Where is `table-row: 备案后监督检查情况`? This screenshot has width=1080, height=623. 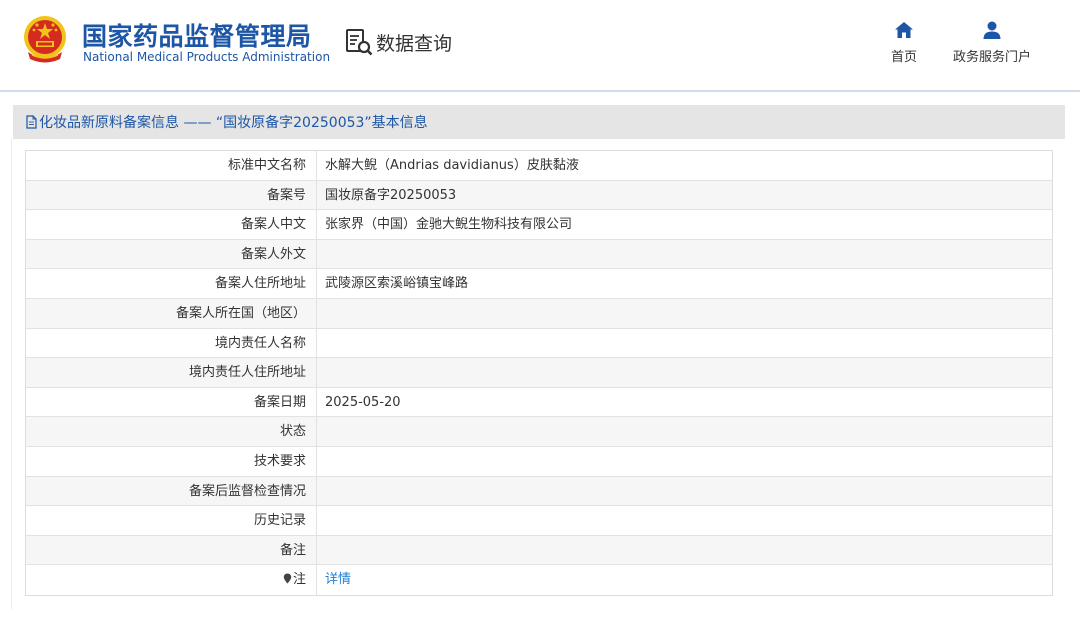 table-row: 备案后监督检查情况 is located at coordinates (539, 491).